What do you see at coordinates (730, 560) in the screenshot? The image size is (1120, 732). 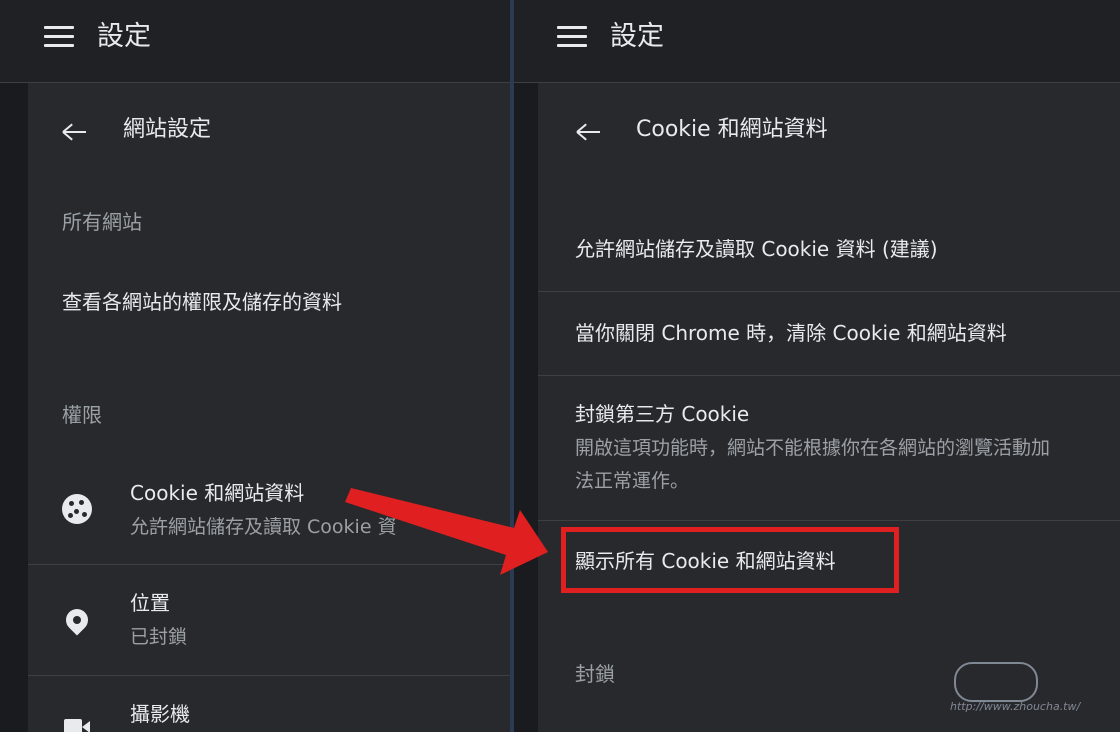 I see `highlight-box` at bounding box center [730, 560].